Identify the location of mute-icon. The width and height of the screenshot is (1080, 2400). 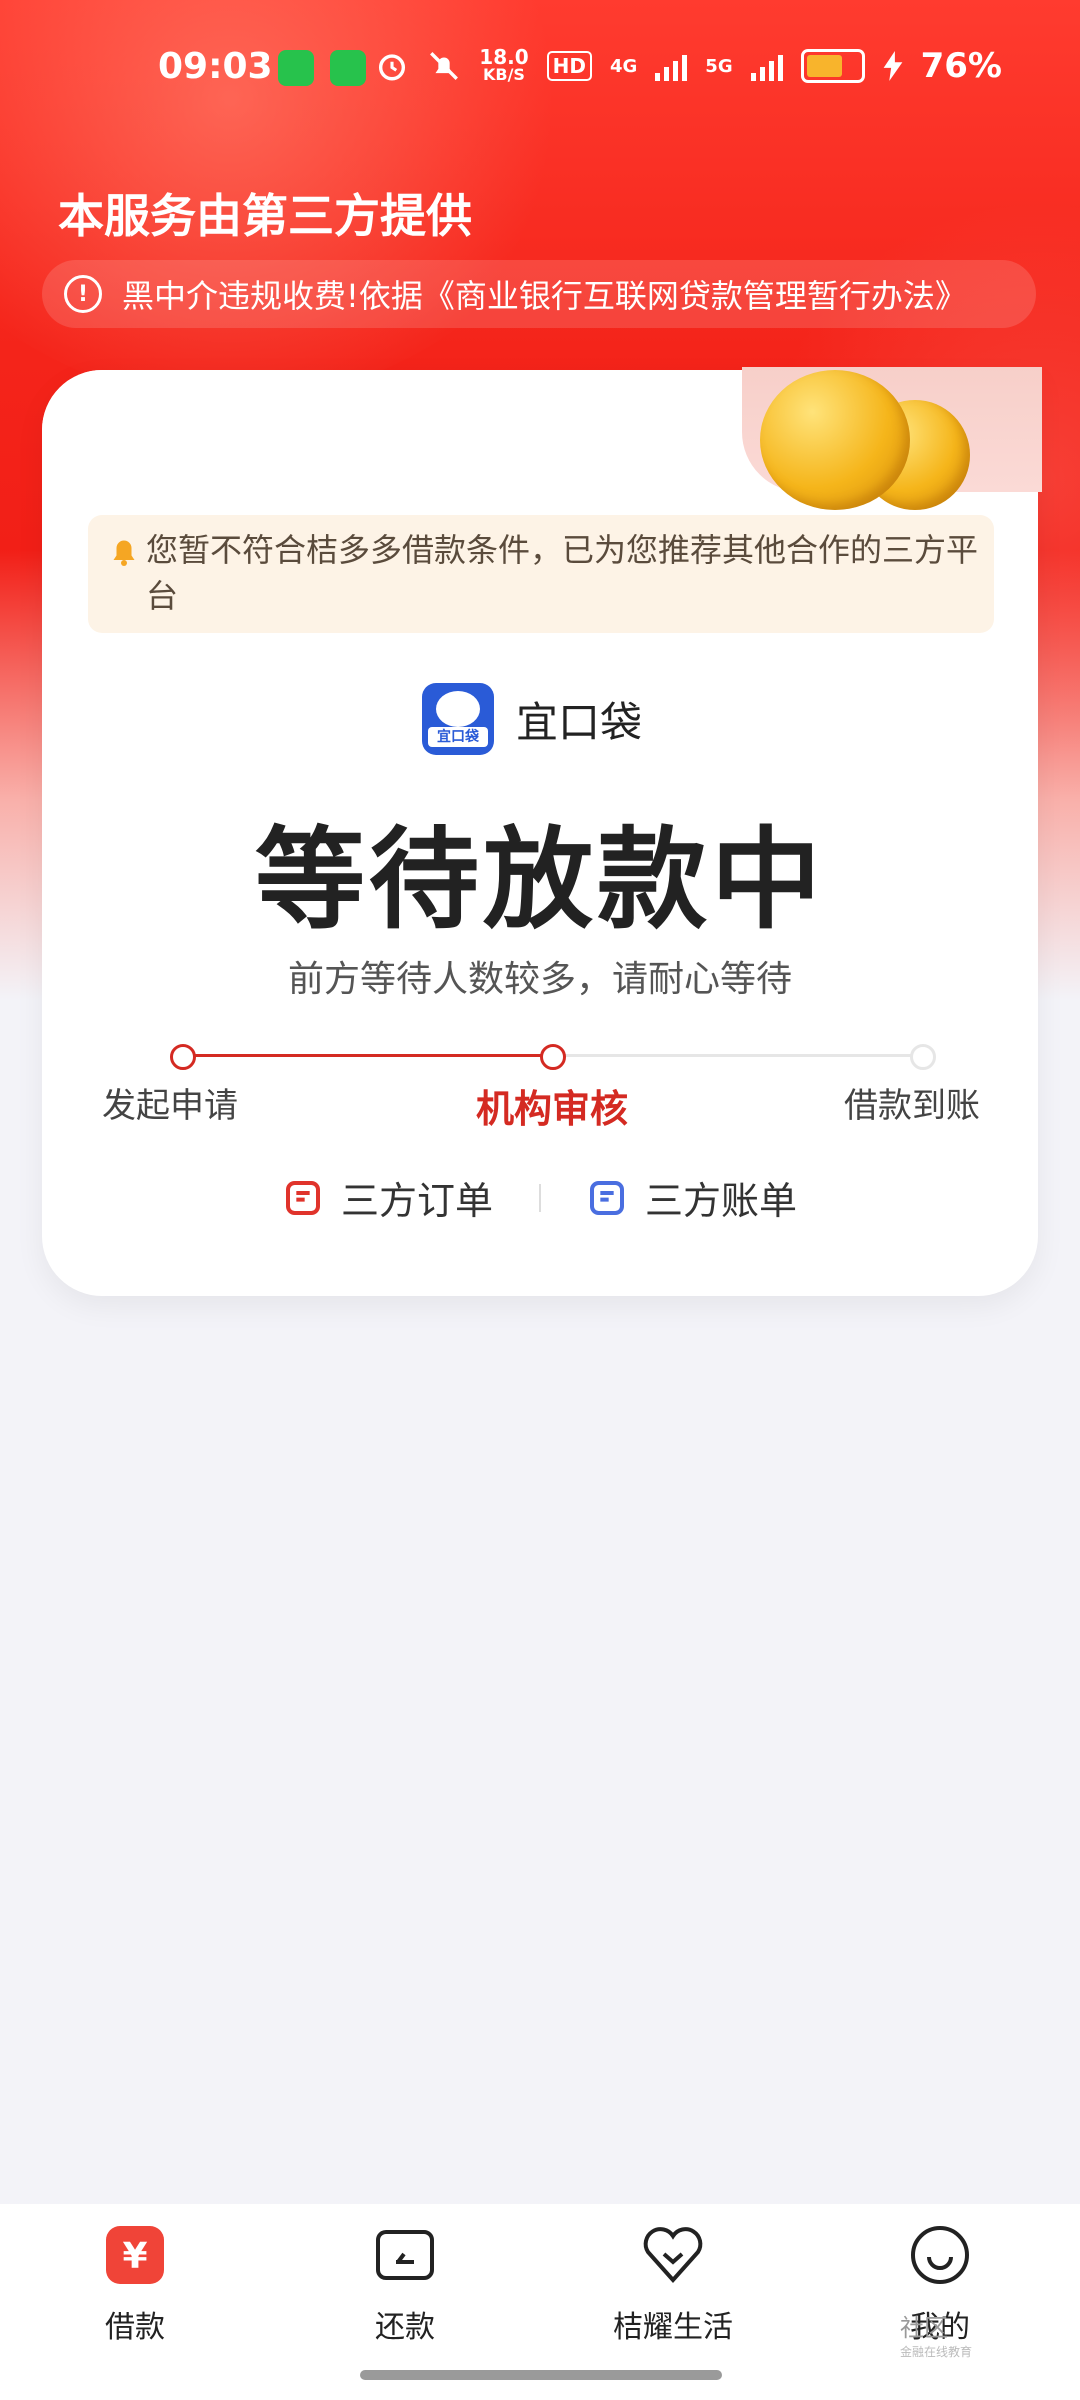
(444, 66).